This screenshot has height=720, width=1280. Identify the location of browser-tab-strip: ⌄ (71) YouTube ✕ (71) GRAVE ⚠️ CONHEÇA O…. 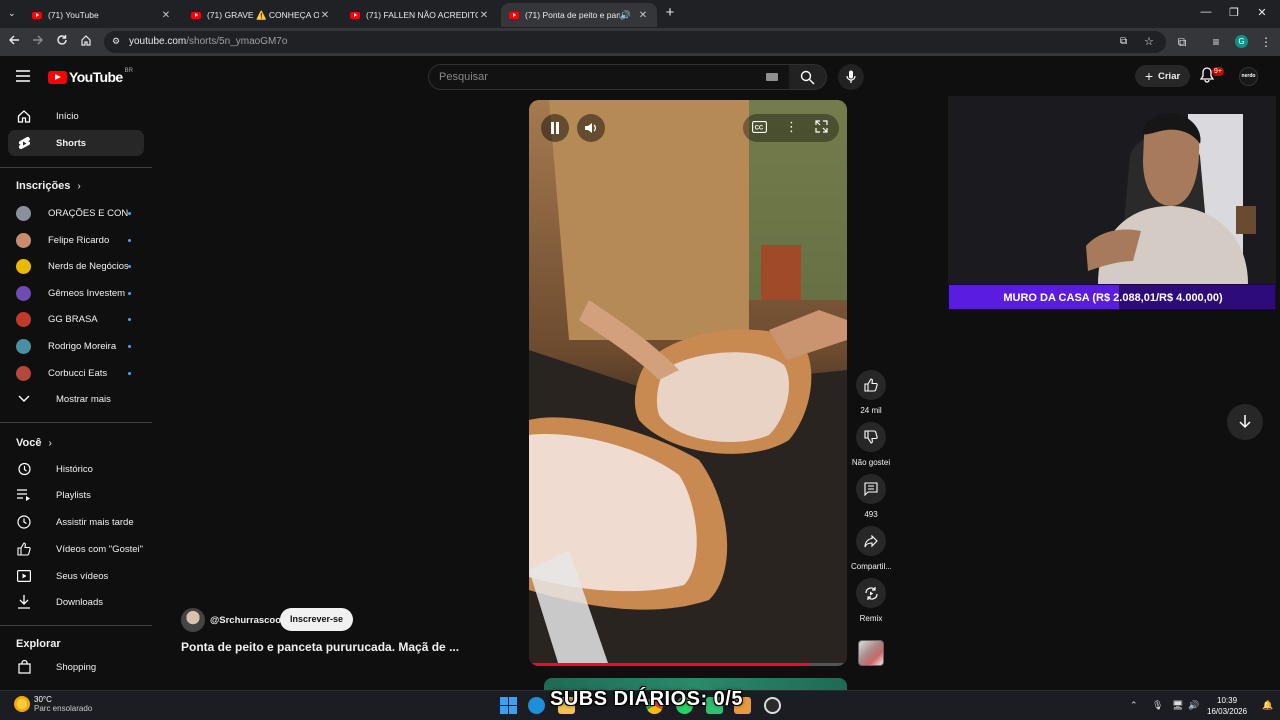
(640, 14).